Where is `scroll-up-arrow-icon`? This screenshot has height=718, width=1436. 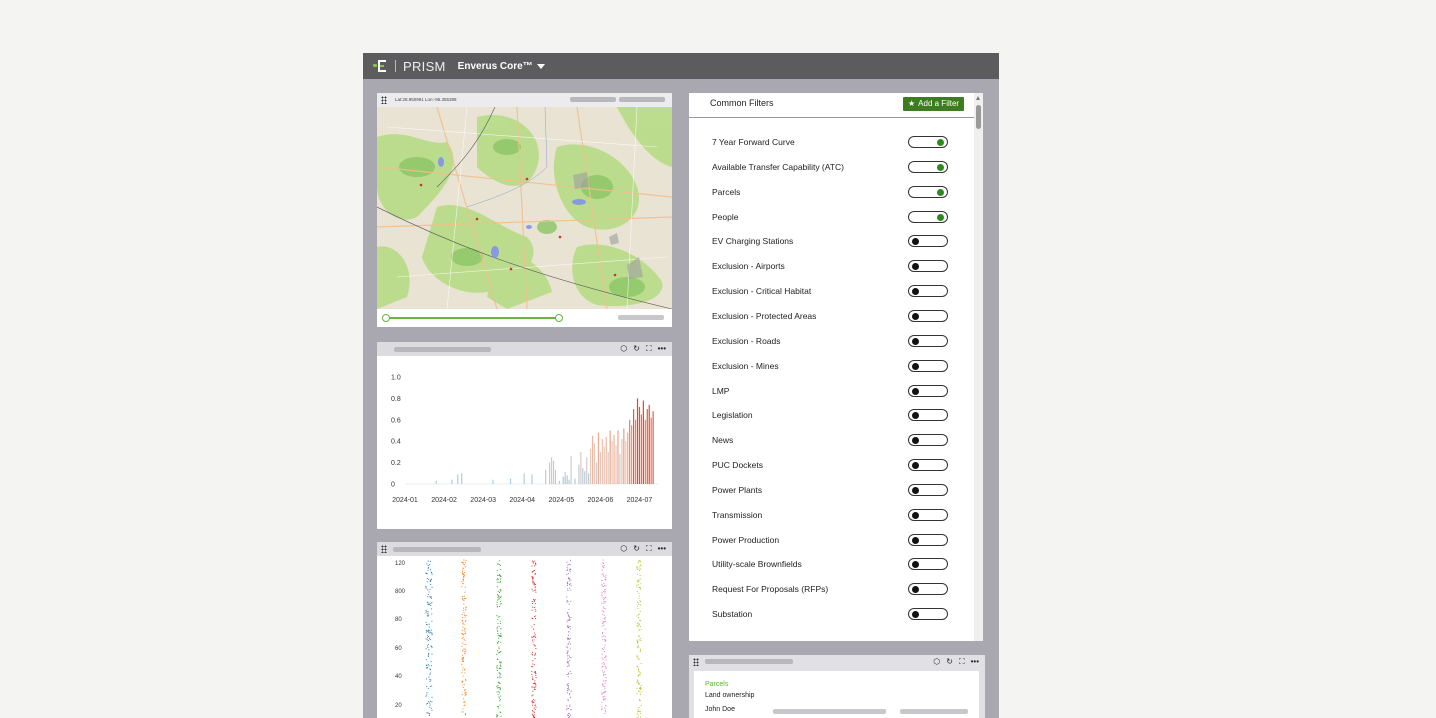 scroll-up-arrow-icon is located at coordinates (978, 98).